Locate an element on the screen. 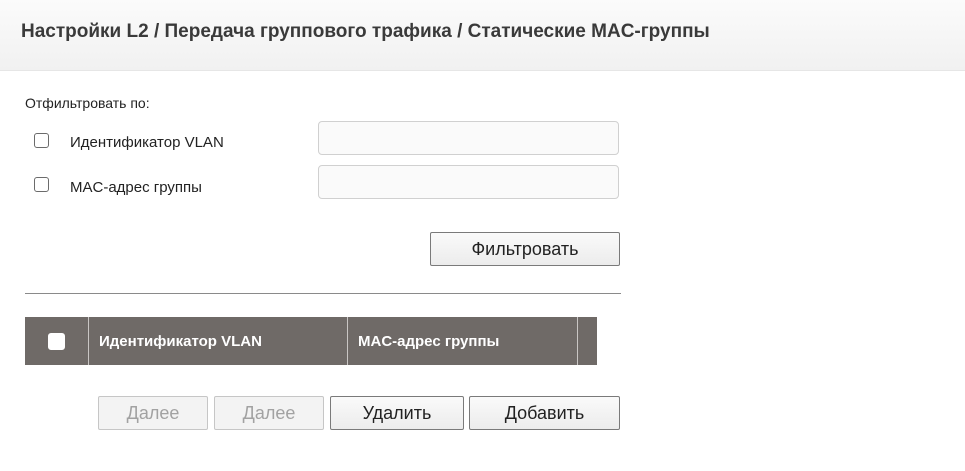 This screenshot has width=965, height=471. select-all-cell is located at coordinates (57, 341).